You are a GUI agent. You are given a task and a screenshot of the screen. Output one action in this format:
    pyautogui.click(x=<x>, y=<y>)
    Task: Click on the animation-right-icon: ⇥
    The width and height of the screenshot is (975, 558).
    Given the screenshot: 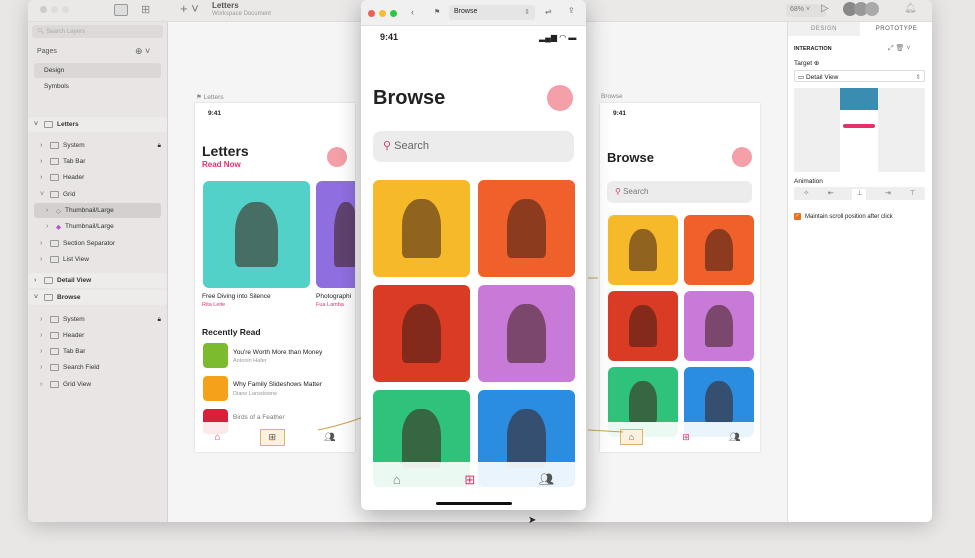 What is the action you would take?
    pyautogui.click(x=888, y=194)
    